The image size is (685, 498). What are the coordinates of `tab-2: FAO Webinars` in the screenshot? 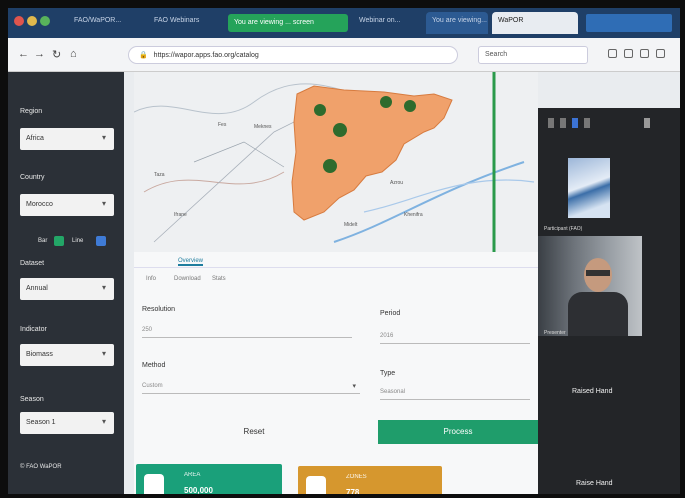 It's located at (184, 23).